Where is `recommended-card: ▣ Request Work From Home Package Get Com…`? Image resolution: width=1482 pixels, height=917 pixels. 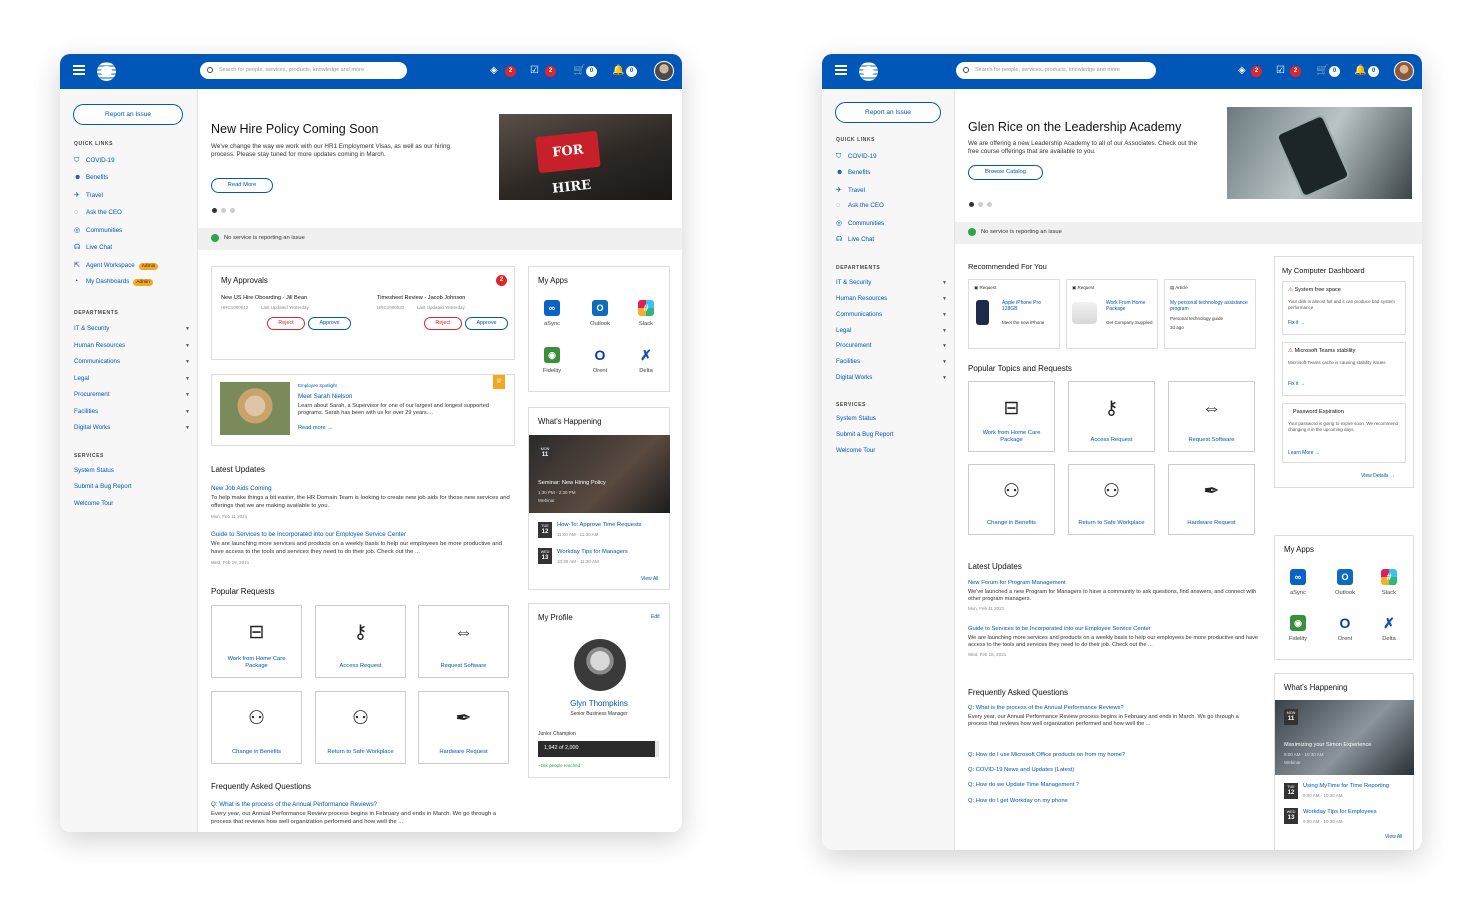
recommended-card: ▣ Request Work From Home Package Get Com… is located at coordinates (1112, 314).